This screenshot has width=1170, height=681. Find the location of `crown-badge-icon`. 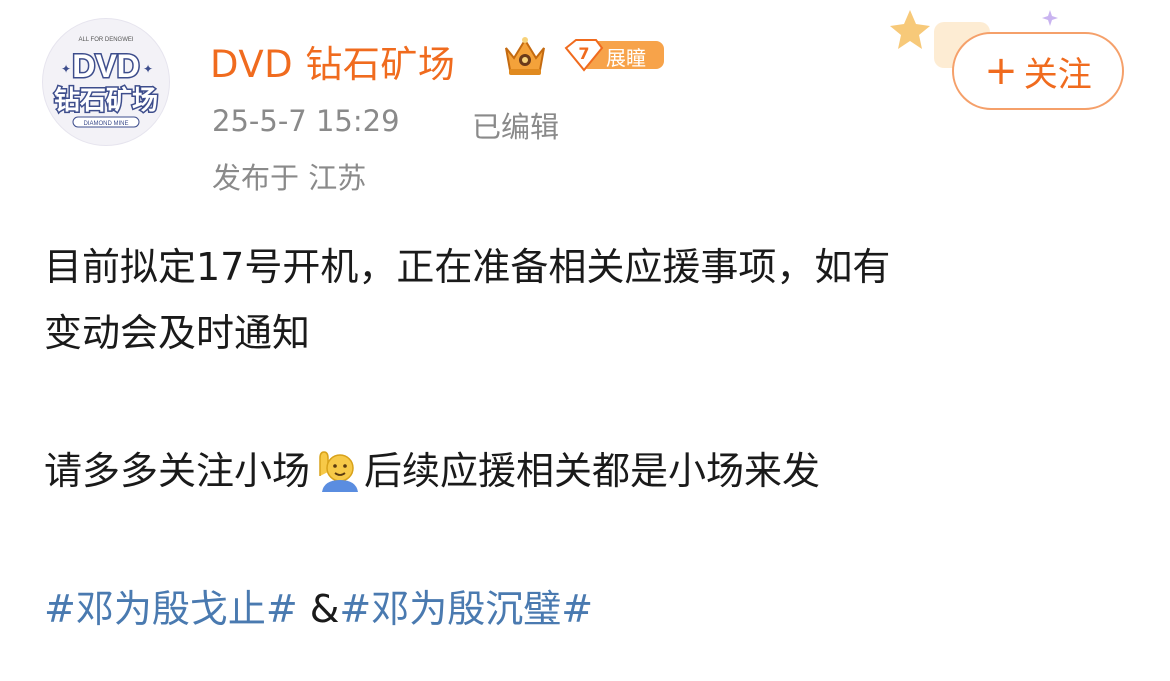

crown-badge-icon is located at coordinates (525, 56).